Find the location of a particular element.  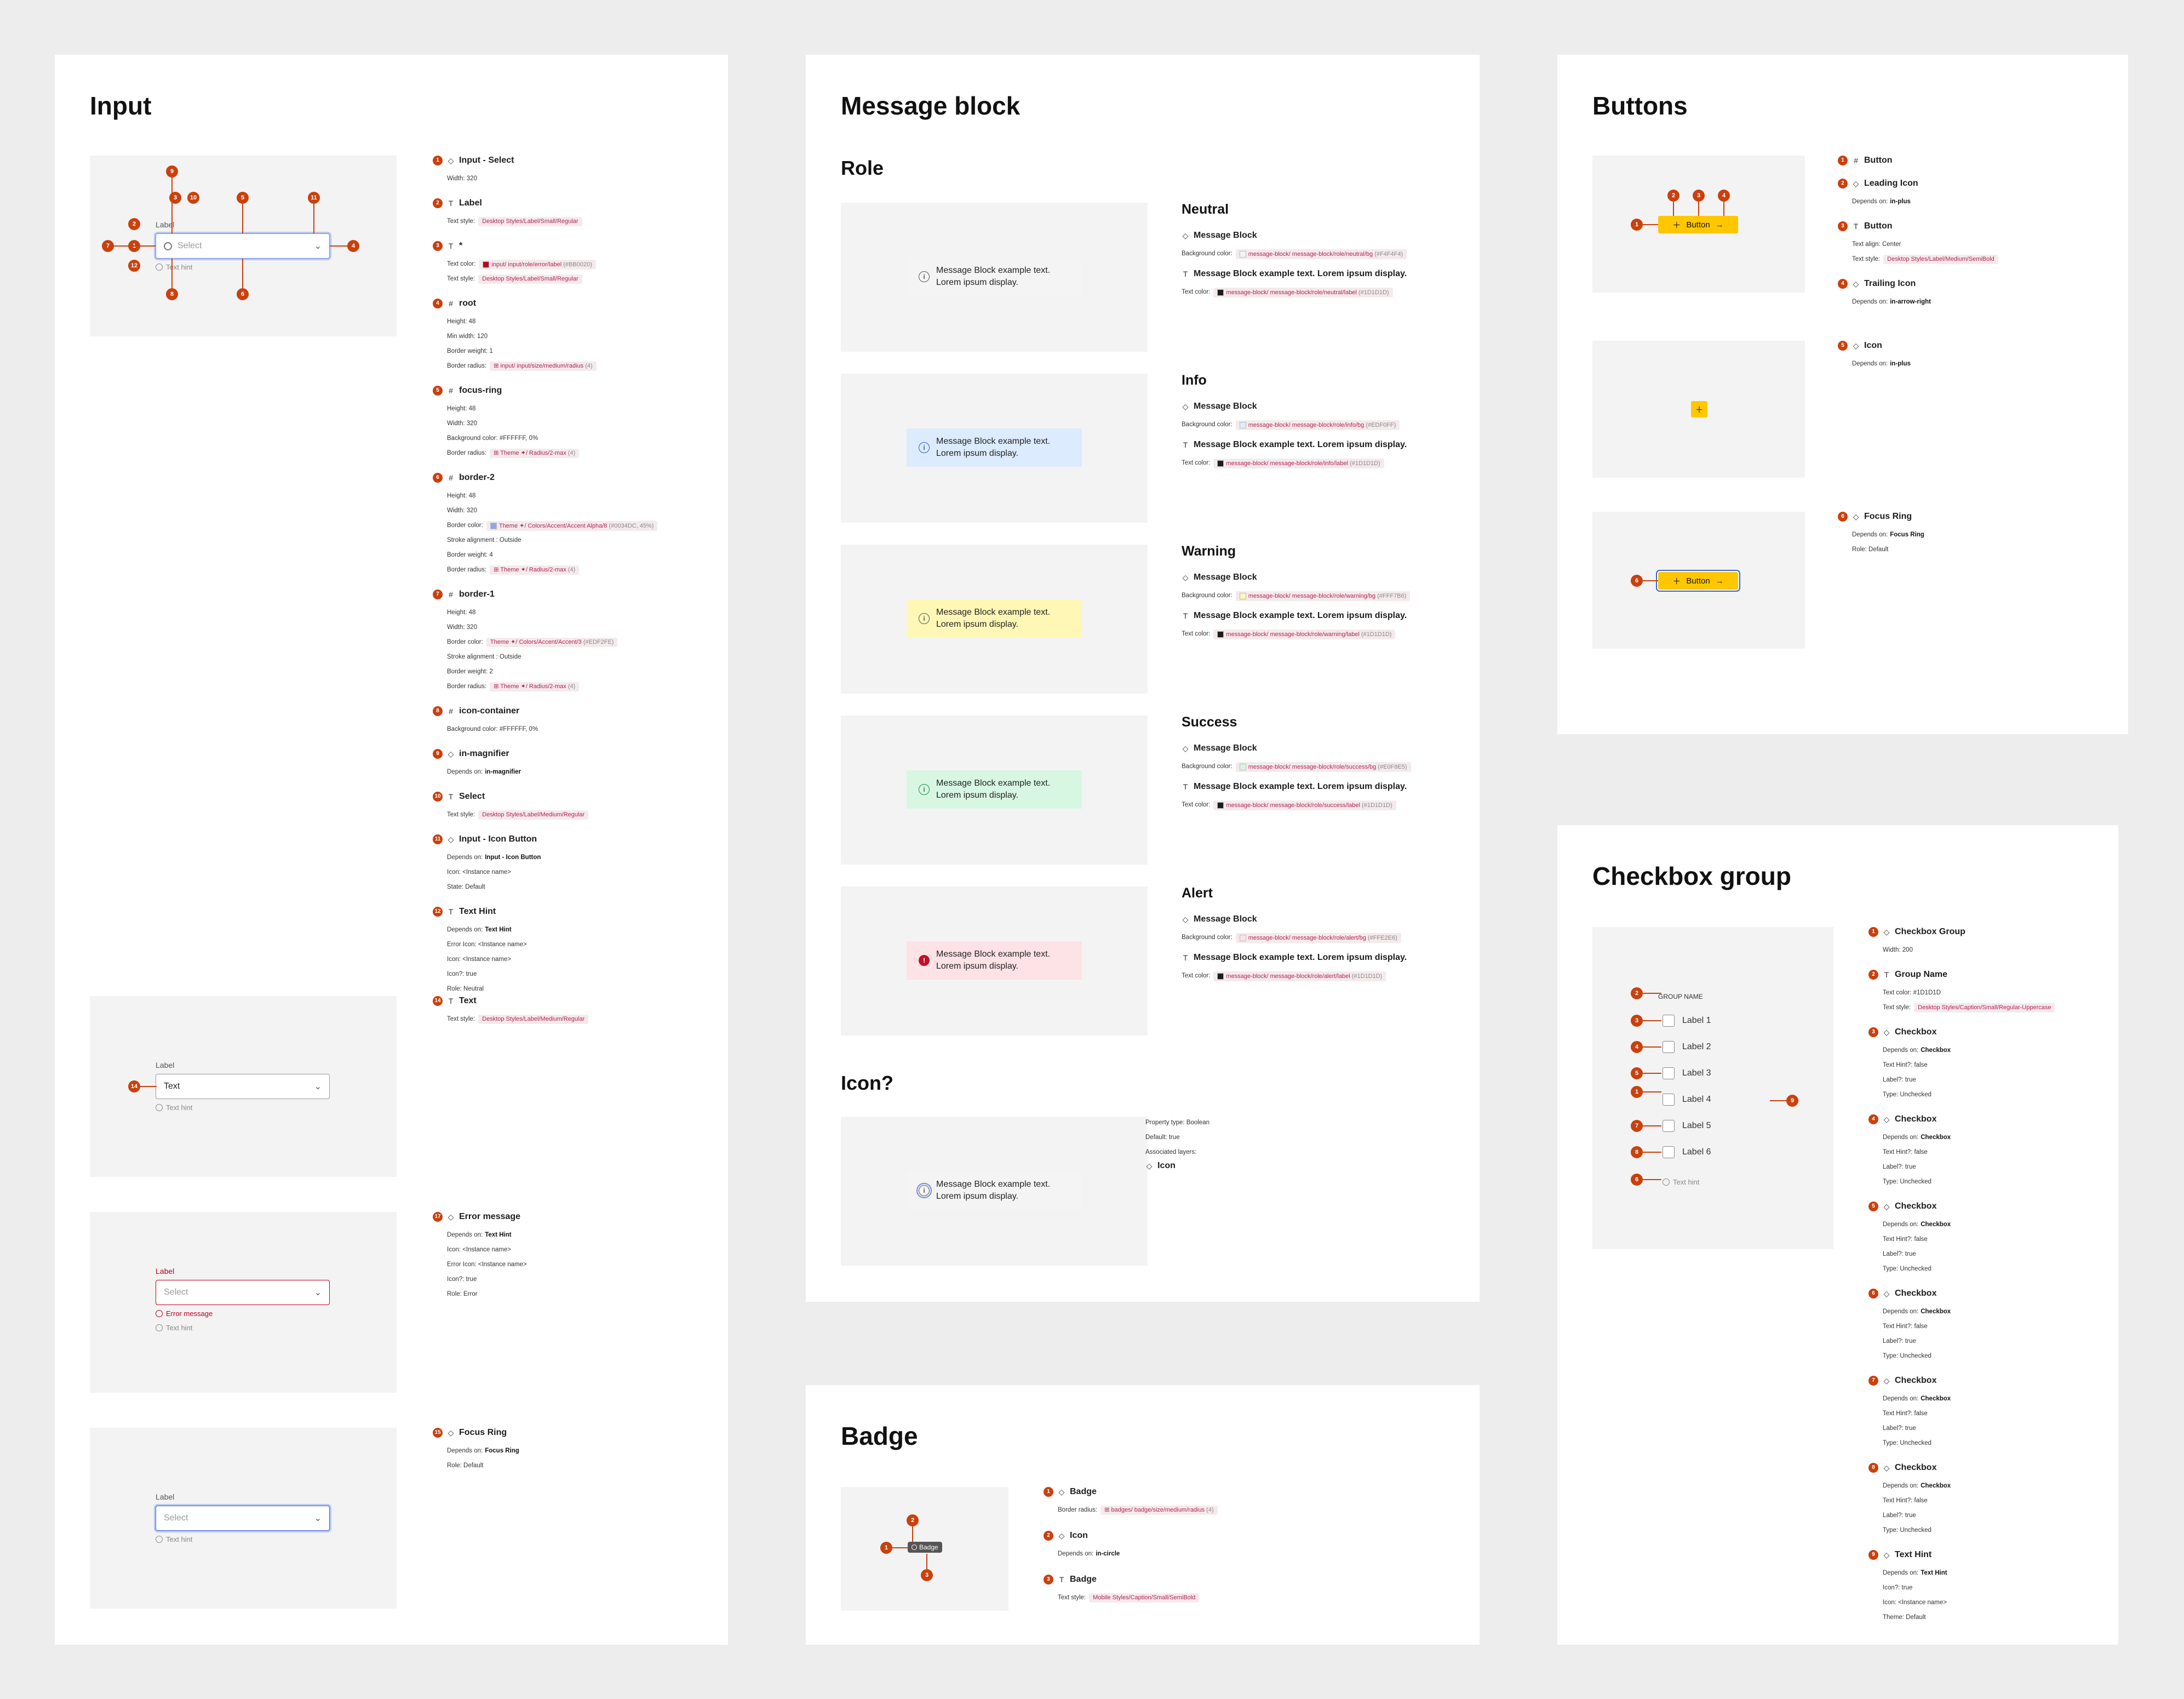

checkbox-item: Label 2 is located at coordinates (1687, 1047).